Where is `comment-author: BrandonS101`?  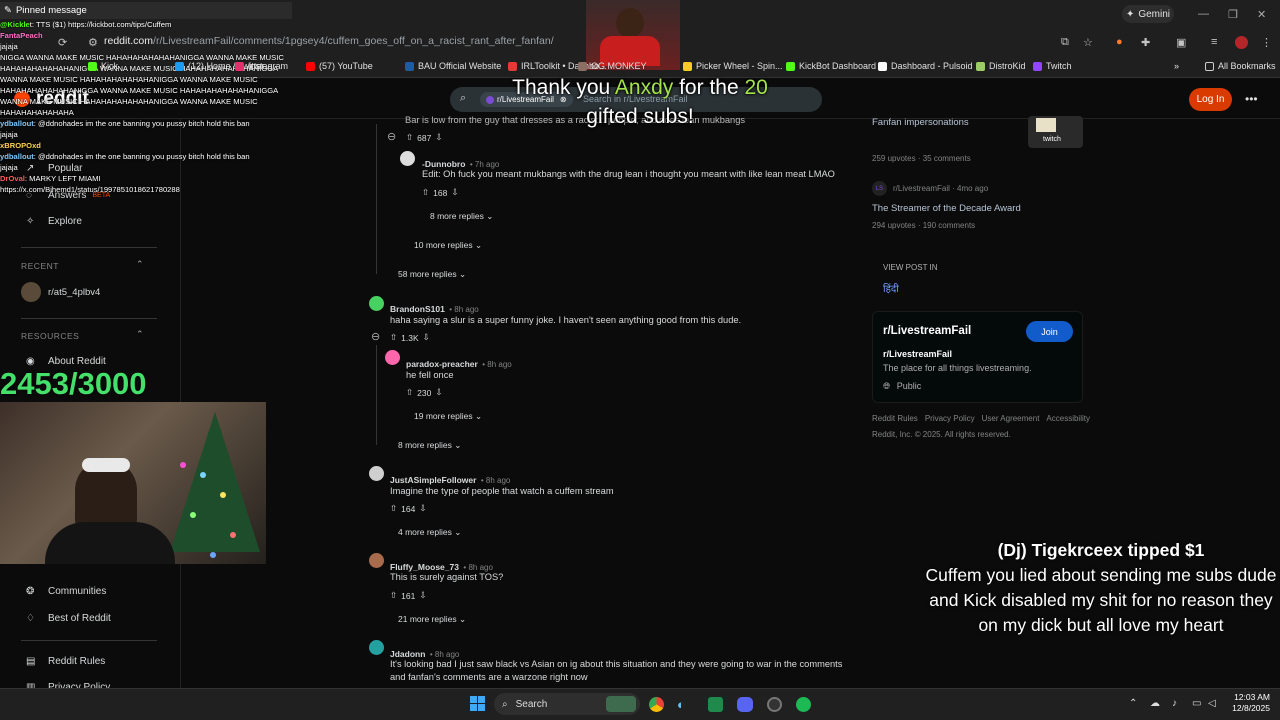
comment-author: BrandonS101 is located at coordinates (417, 309).